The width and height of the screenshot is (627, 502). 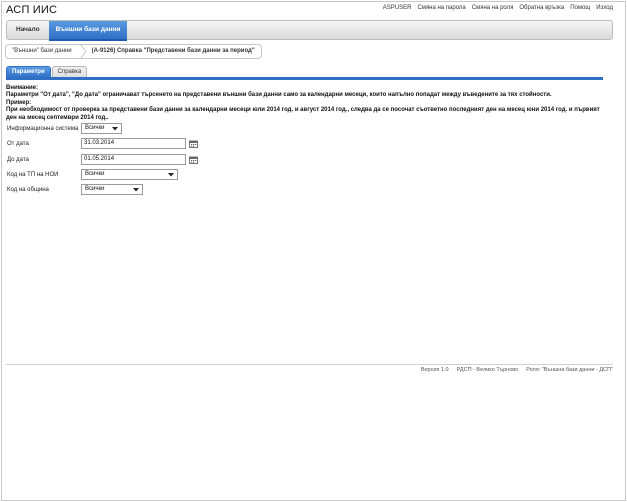 What do you see at coordinates (580, 8) in the screenshot?
I see `help-link: Помощ` at bounding box center [580, 8].